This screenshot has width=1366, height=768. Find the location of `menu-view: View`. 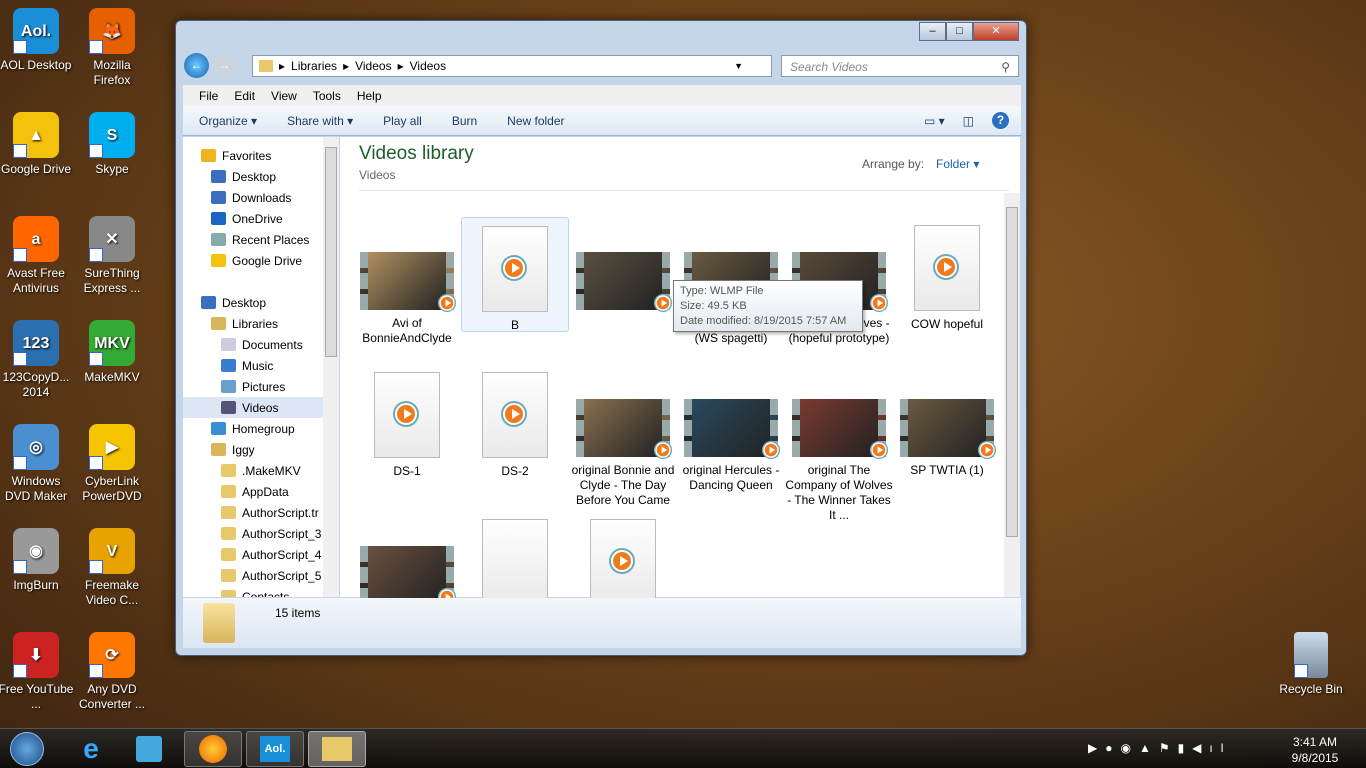

menu-view: View is located at coordinates (284, 96).